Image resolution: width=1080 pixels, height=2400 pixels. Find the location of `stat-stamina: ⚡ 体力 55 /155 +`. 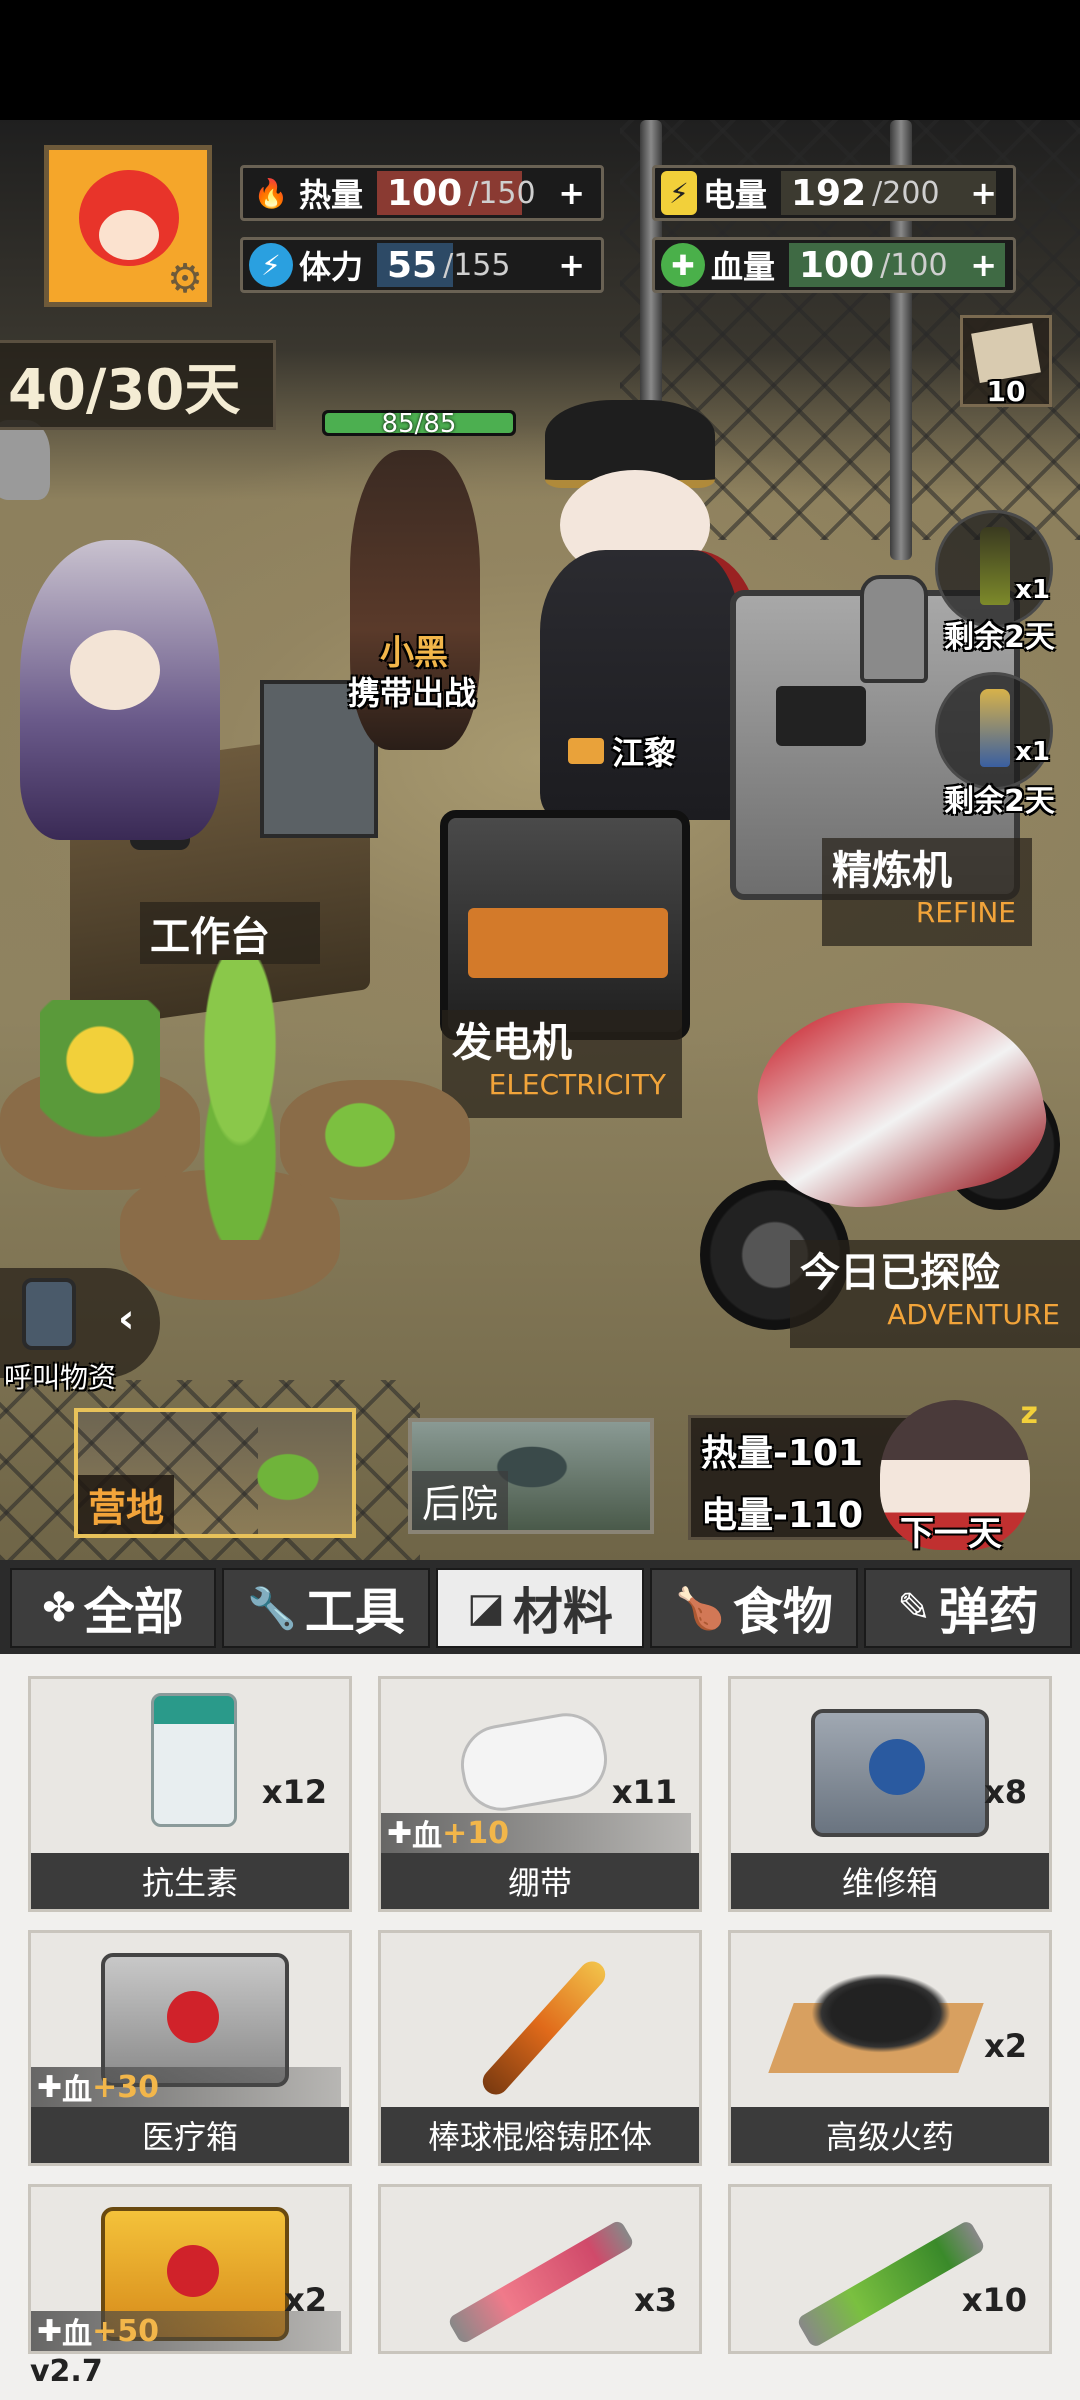

stat-stamina: ⚡ 体力 55 /155 + is located at coordinates (422, 265).